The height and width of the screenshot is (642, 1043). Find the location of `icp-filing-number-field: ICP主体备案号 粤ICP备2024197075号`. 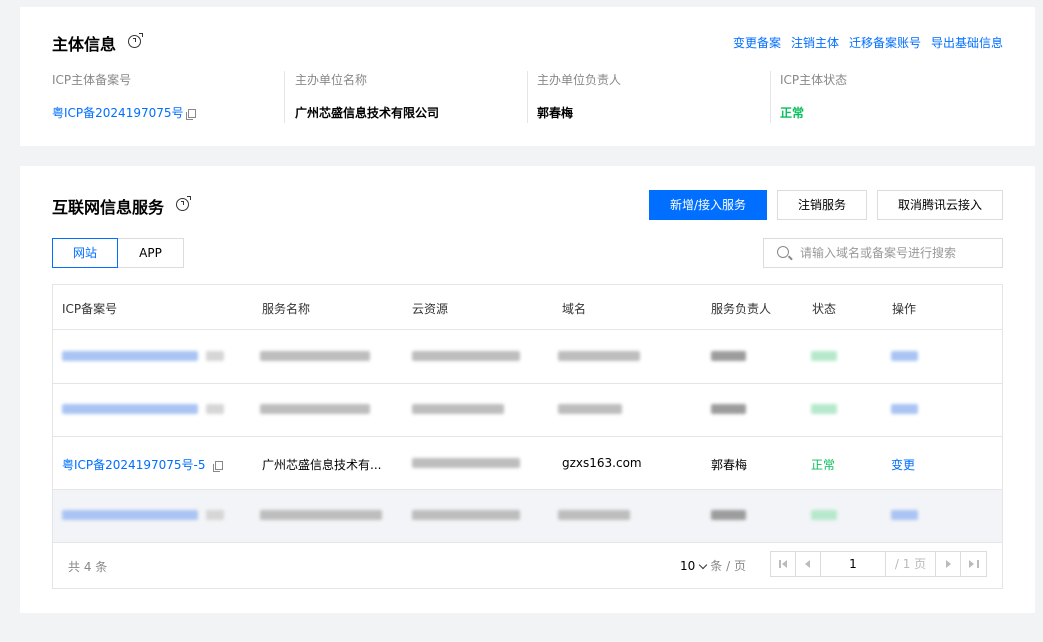

icp-filing-number-field: ICP主体备案号 粤ICP备2024197075号 is located at coordinates (167, 97).